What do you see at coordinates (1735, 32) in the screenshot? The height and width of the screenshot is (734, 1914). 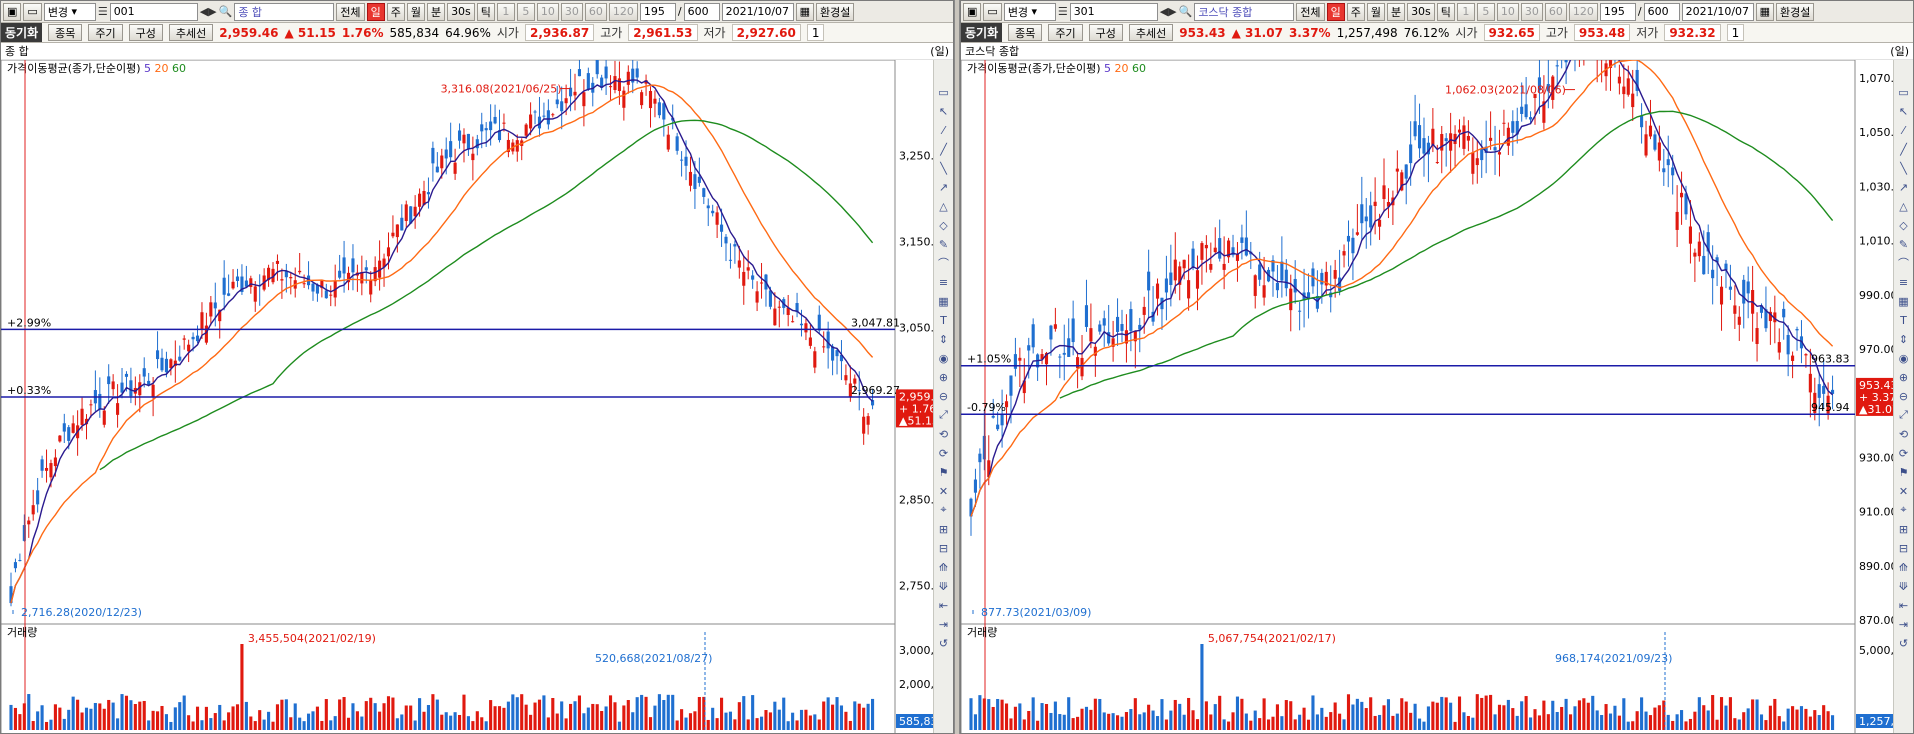 I see `spin-box: 1` at bounding box center [1735, 32].